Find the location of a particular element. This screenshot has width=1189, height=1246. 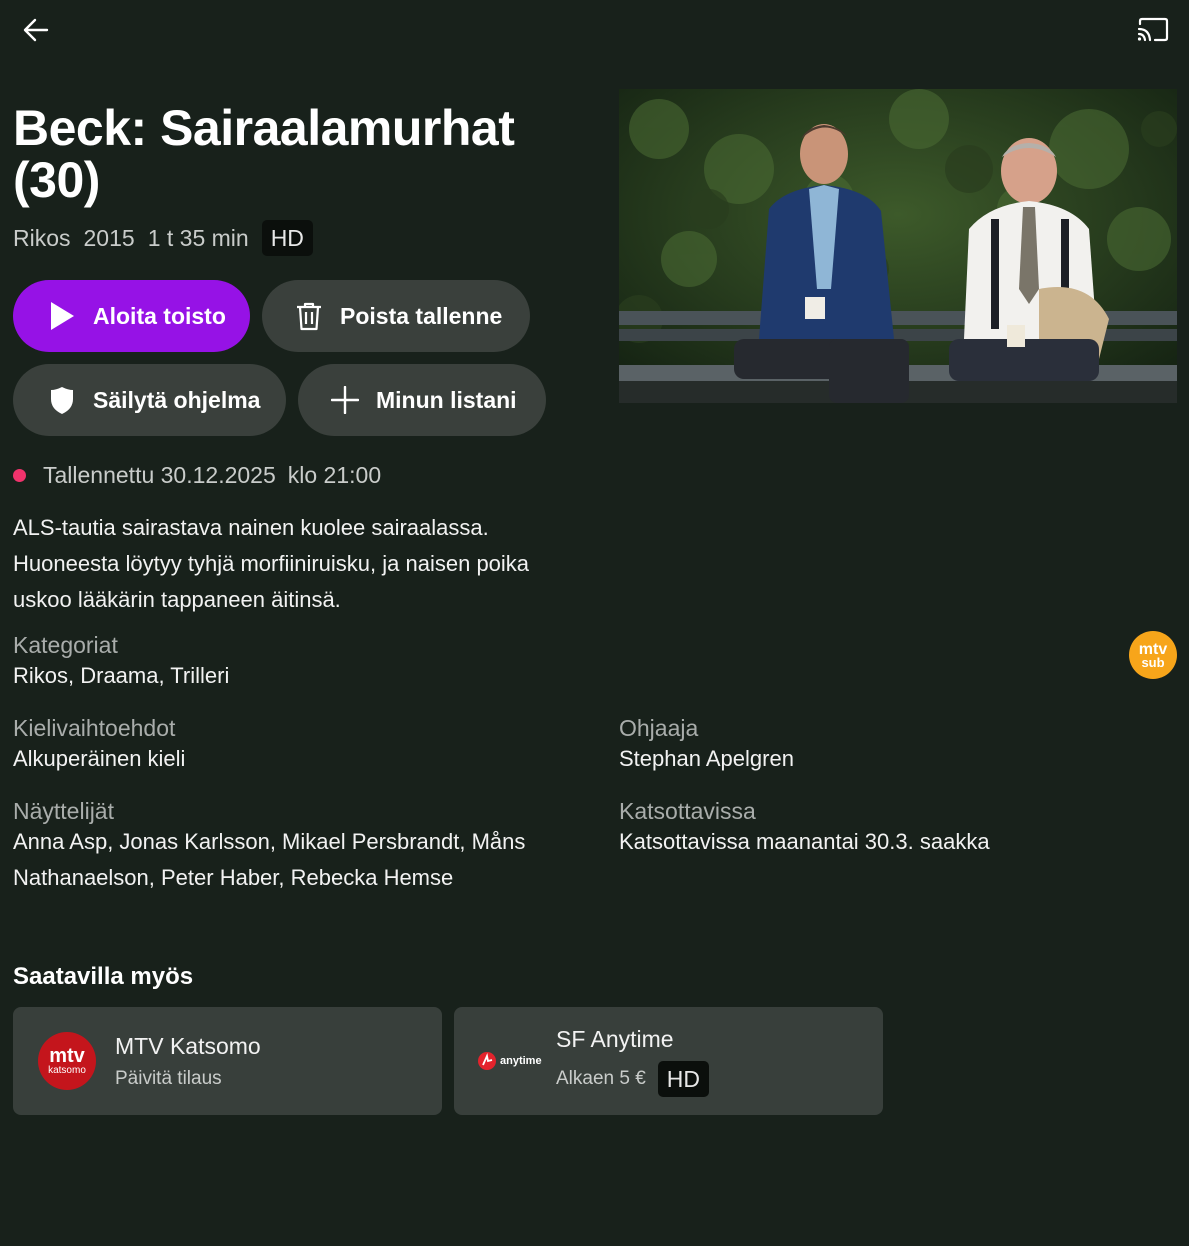

my-list-button: Minun listani is located at coordinates (422, 400).